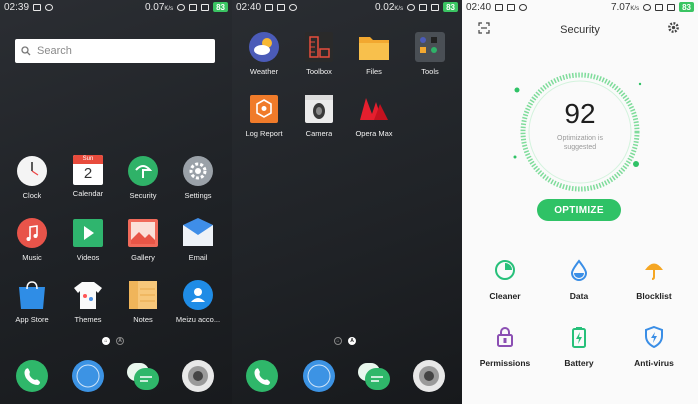  I want to click on app-log-report: Log Report, so click(264, 115).